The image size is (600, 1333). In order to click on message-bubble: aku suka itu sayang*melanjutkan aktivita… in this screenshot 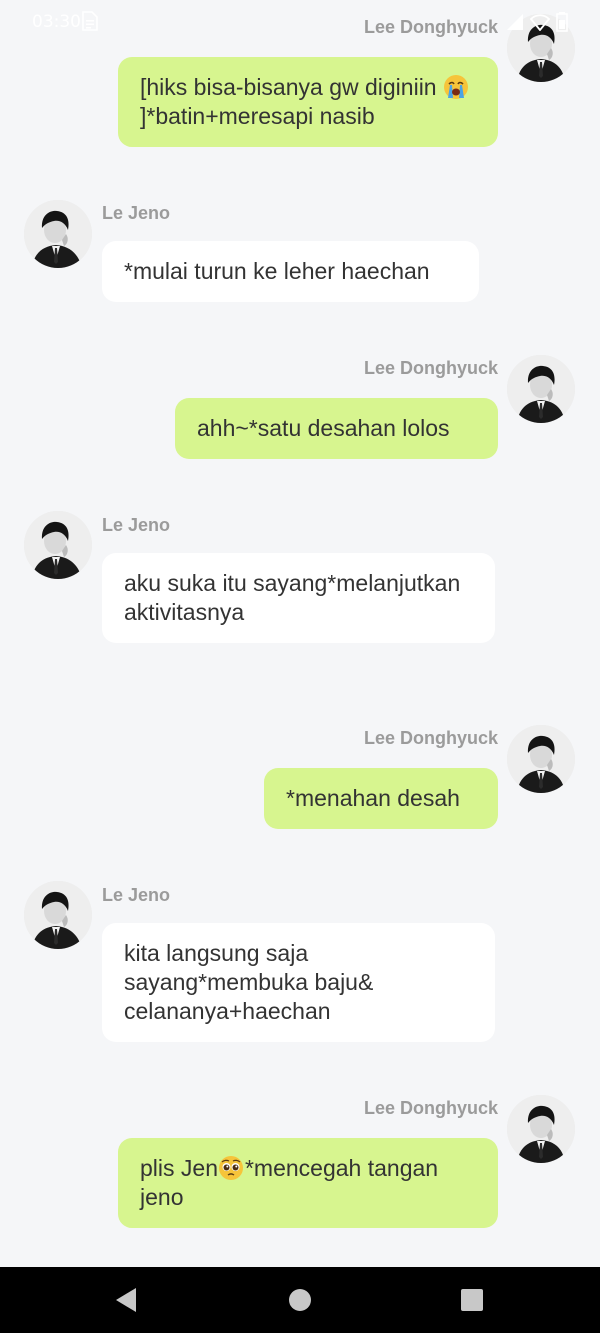, I will do `click(298, 598)`.